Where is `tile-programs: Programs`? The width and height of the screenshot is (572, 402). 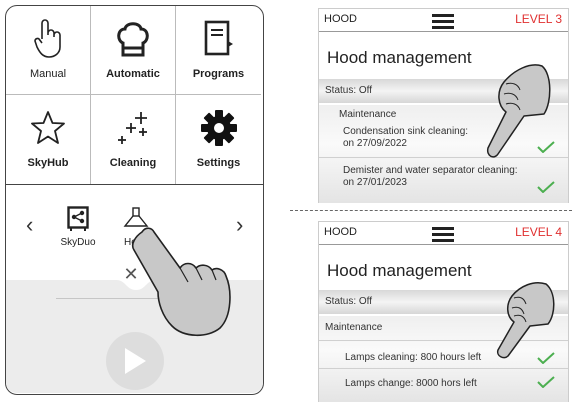
tile-programs: Programs is located at coordinates (218, 50).